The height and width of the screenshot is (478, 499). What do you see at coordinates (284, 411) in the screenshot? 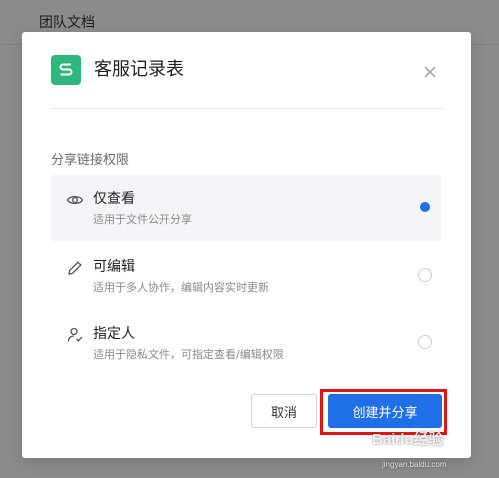
I see `cancel-button: 取消` at bounding box center [284, 411].